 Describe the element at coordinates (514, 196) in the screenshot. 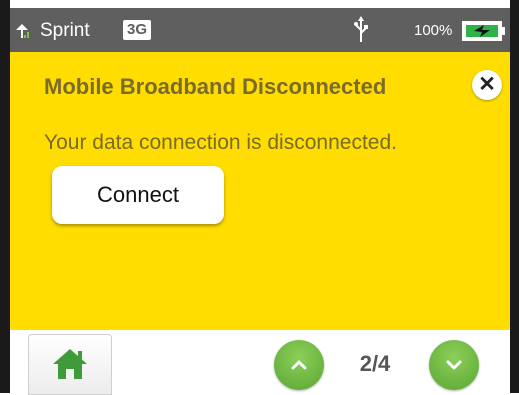

I see `device-frame-right` at that location.